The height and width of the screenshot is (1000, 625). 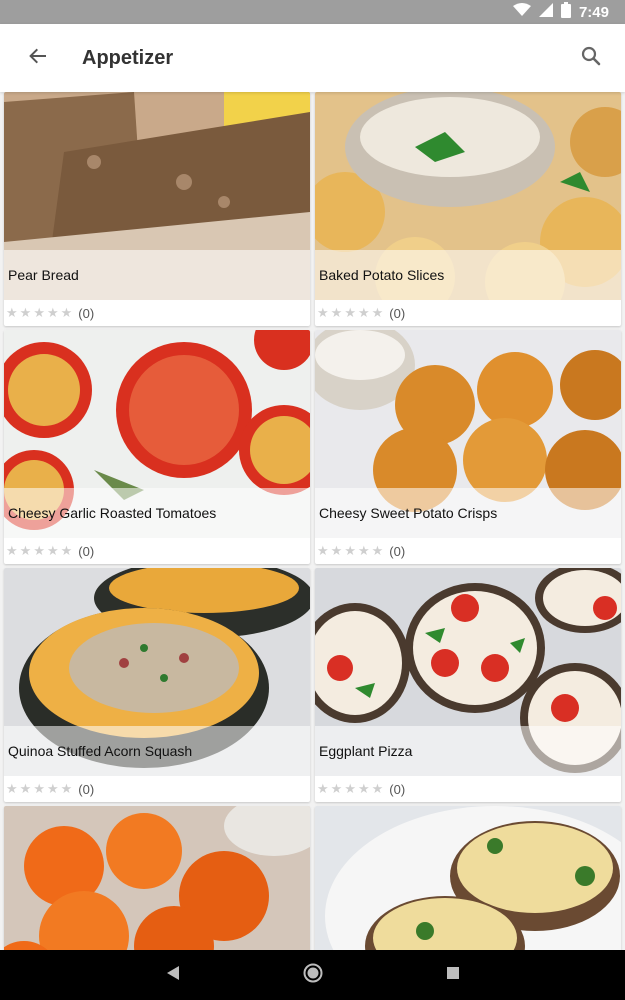 I want to click on nav-back-icon, so click(x=173, y=975).